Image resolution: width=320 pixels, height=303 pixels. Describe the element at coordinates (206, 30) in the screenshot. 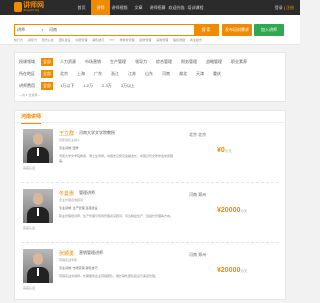

I see `search-button: 搜 索` at that location.